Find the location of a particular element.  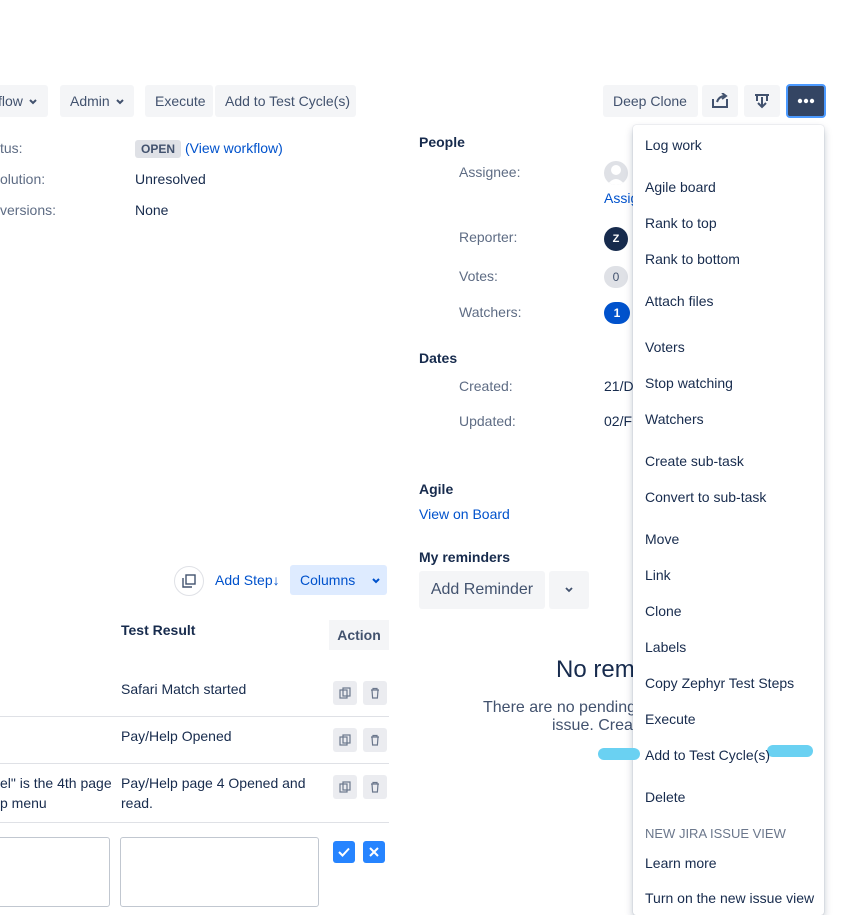

watchers-count: 1 is located at coordinates (617, 313).